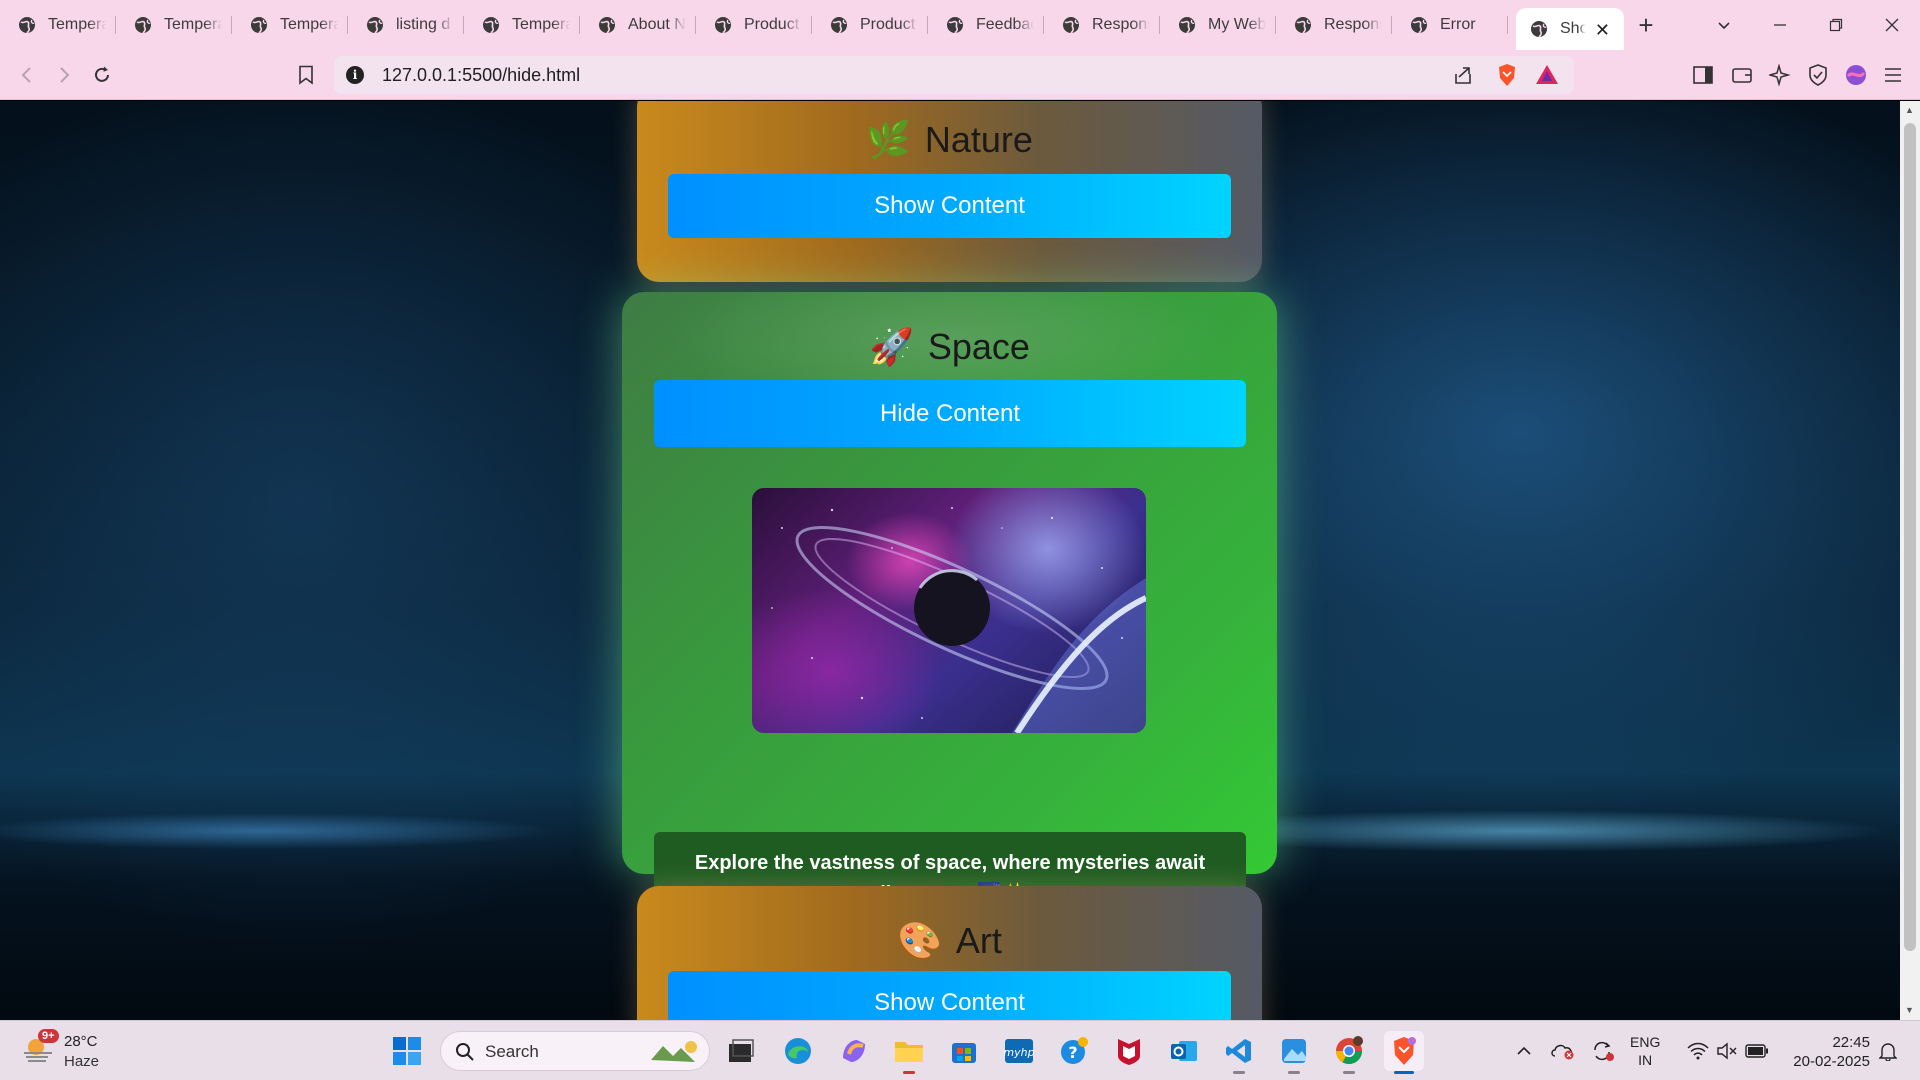 The height and width of the screenshot is (1080, 1920). I want to click on copilot-icon, so click(854, 1051).